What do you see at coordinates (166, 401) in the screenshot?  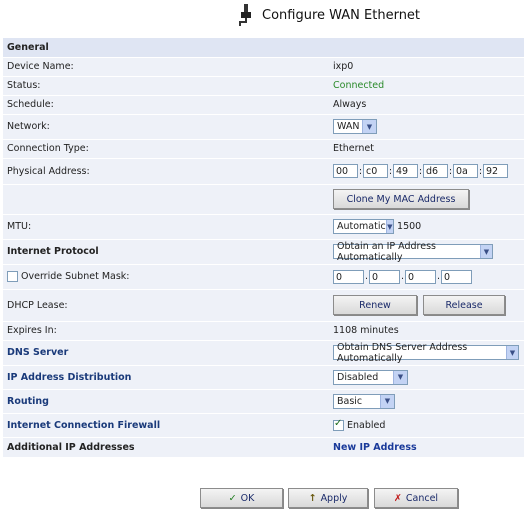 I see `routing-label: Routing` at bounding box center [166, 401].